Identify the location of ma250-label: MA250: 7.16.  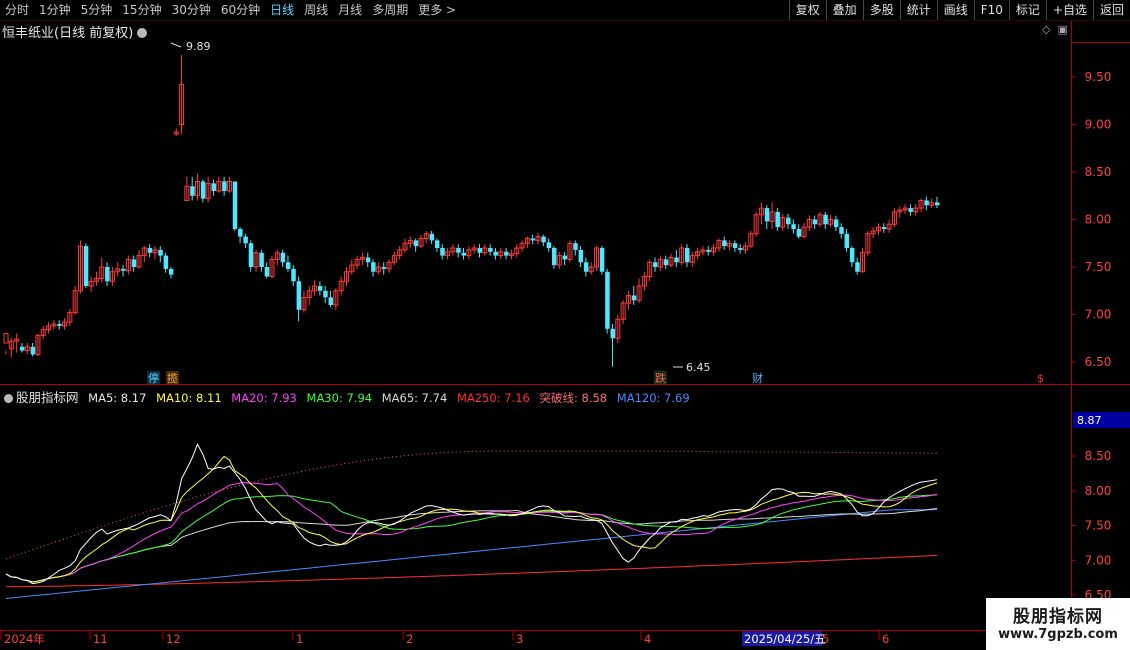
(493, 398).